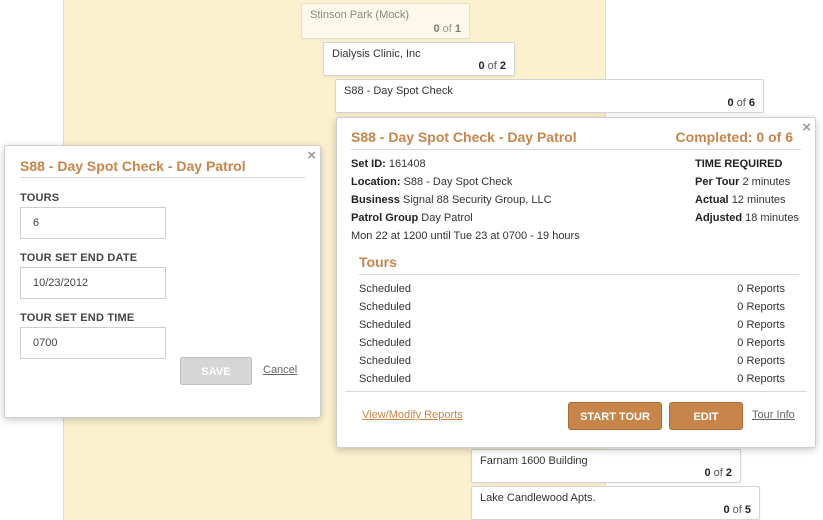 This screenshot has height=520, width=823. I want to click on completed-status: Completed: 0 of 6, so click(734, 137).